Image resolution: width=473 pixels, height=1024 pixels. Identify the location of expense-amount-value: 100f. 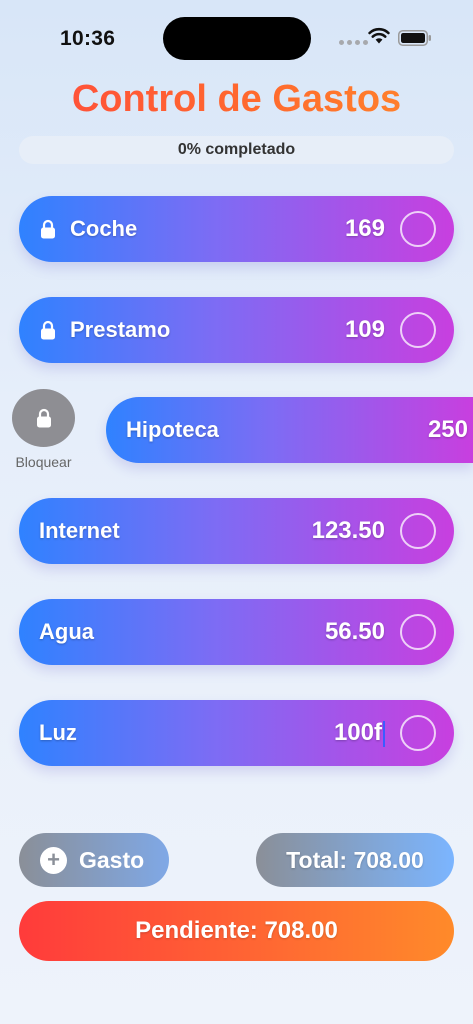
(357, 732).